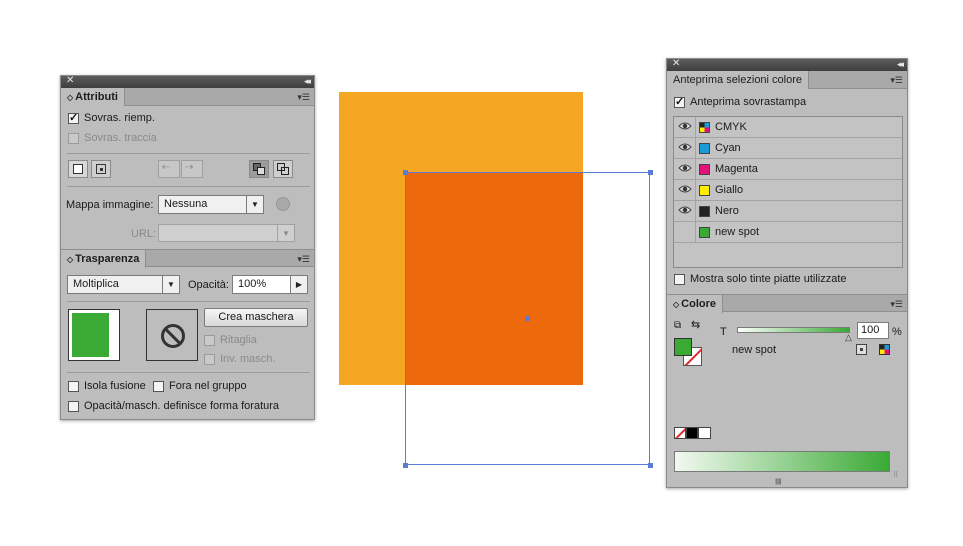 The height and width of the screenshot is (546, 963). What do you see at coordinates (283, 204) in the screenshot?
I see `globe-icon` at bounding box center [283, 204].